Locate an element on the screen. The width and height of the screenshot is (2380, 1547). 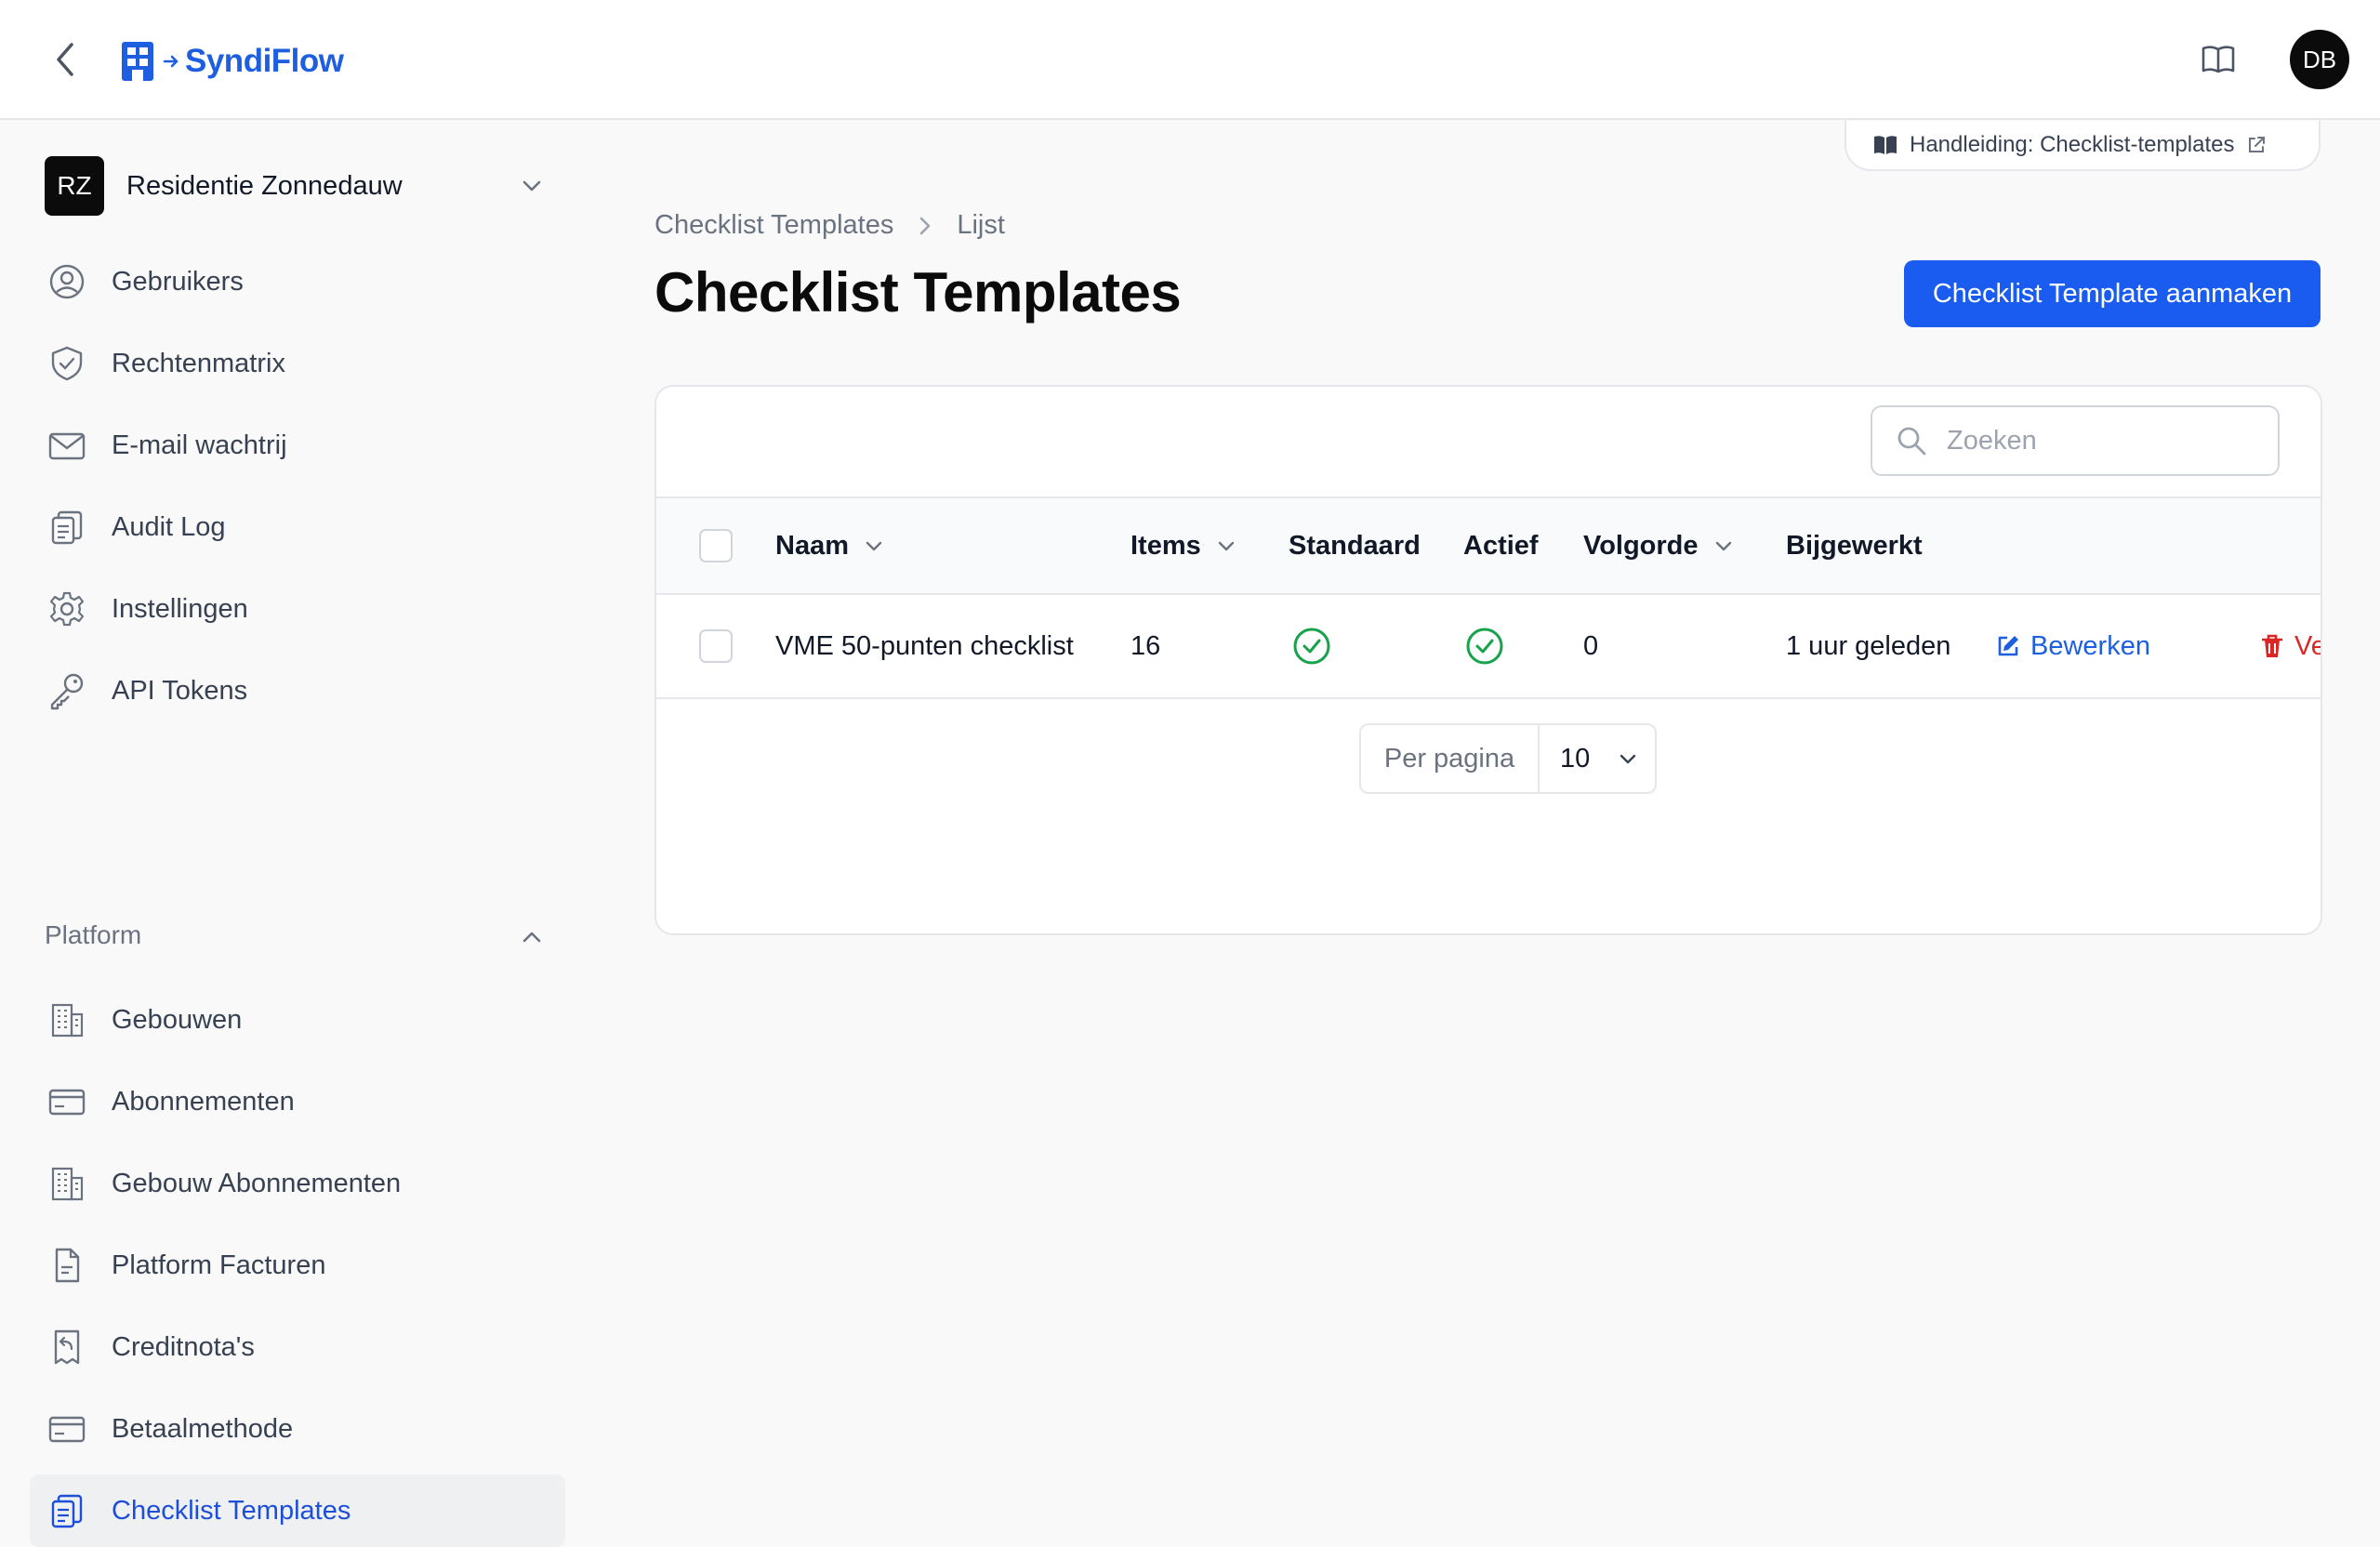
breadcrumb: Checklist Templates Lijst is located at coordinates (829, 225).